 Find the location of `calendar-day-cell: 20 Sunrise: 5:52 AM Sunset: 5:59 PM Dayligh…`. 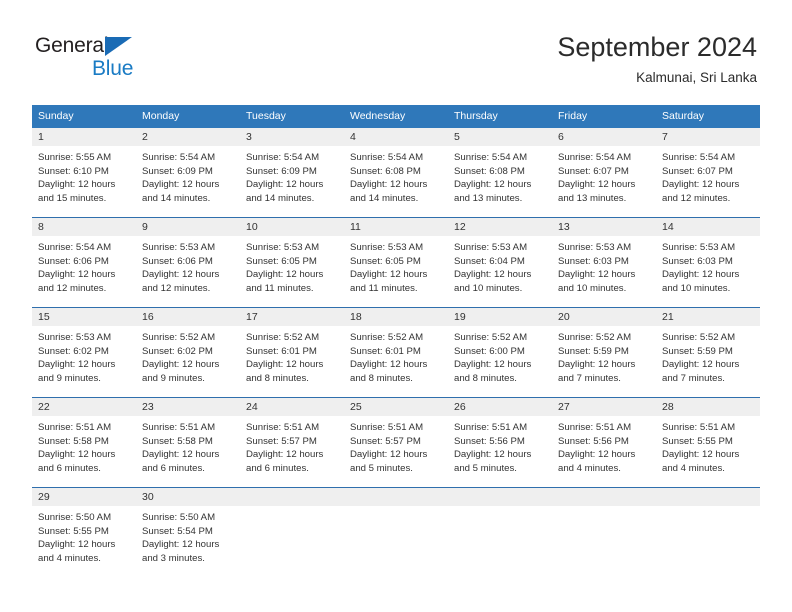

calendar-day-cell: 20 Sunrise: 5:52 AM Sunset: 5:59 PM Dayligh… is located at coordinates (604, 349).